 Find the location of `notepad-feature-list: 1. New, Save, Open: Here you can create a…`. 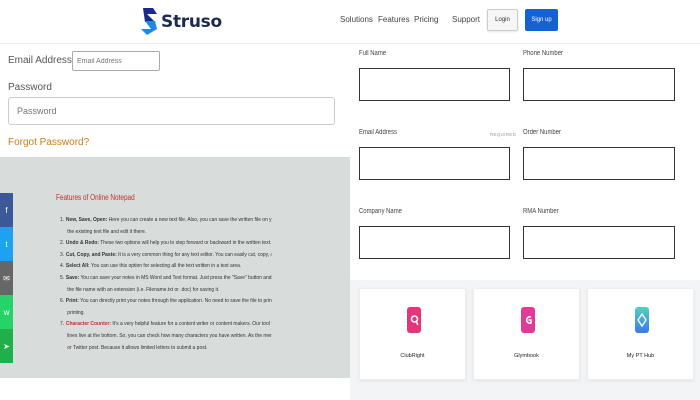

notepad-feature-list: 1. New, Save, Open: Here you can create a… is located at coordinates (166, 284).